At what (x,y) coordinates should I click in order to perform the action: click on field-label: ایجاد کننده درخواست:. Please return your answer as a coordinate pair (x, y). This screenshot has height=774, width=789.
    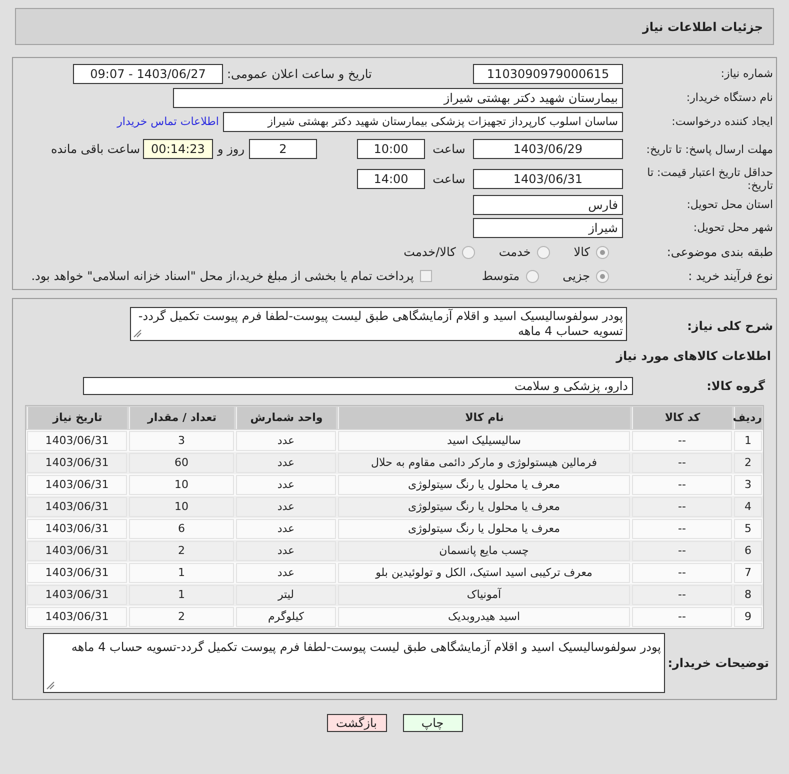
    Looking at the image, I should click on (721, 122).